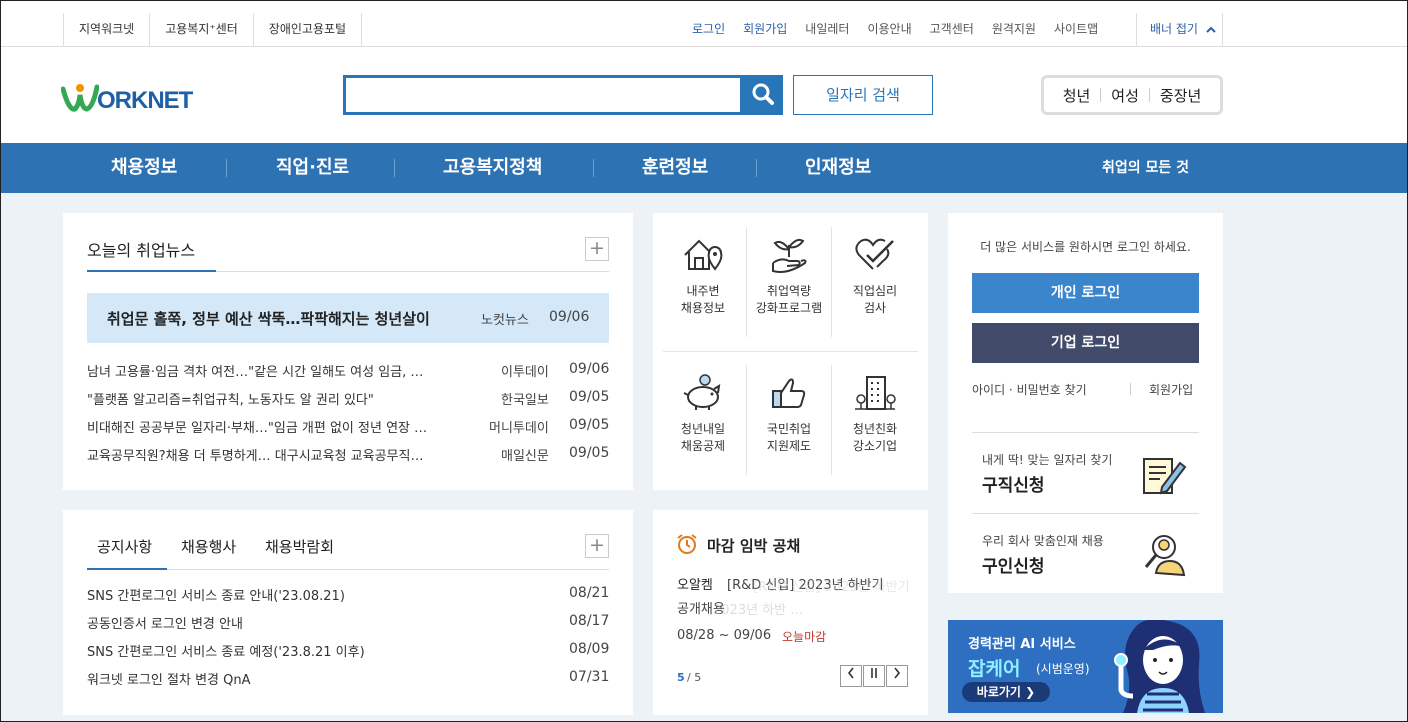 The height and width of the screenshot is (722, 1408). What do you see at coordinates (838, 168) in the screenshot?
I see `nav-talent: 인재정보` at bounding box center [838, 168].